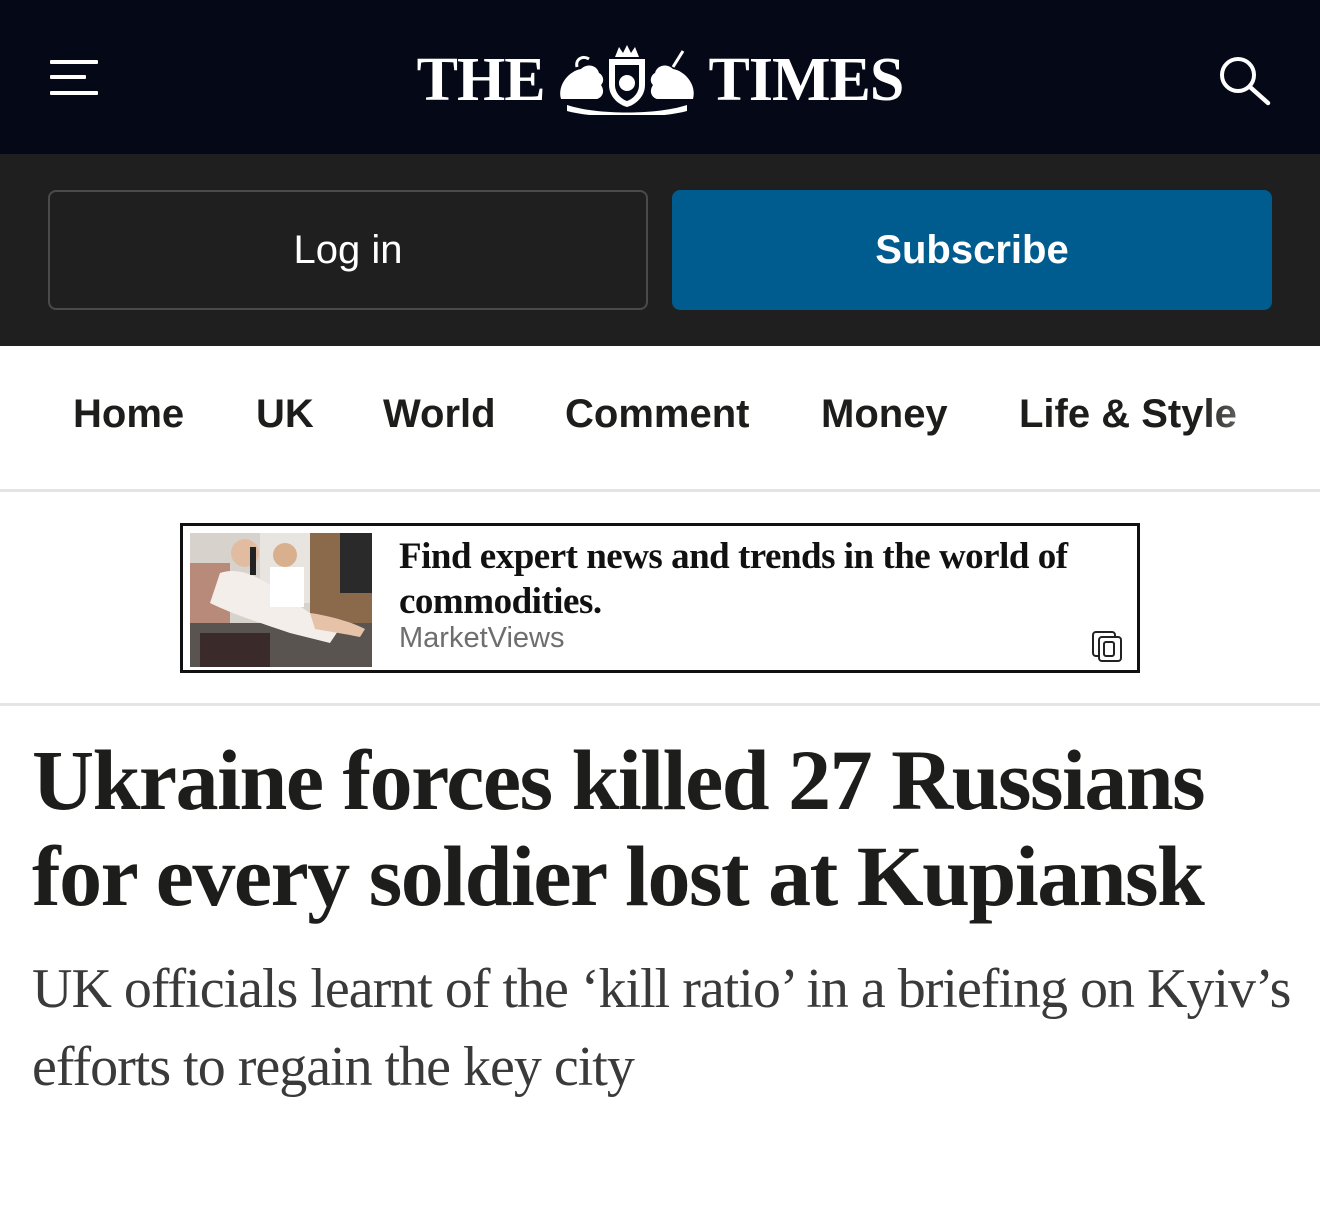 This screenshot has width=1320, height=1206. I want to click on nav-scroll-fade, so click(1260, 417).